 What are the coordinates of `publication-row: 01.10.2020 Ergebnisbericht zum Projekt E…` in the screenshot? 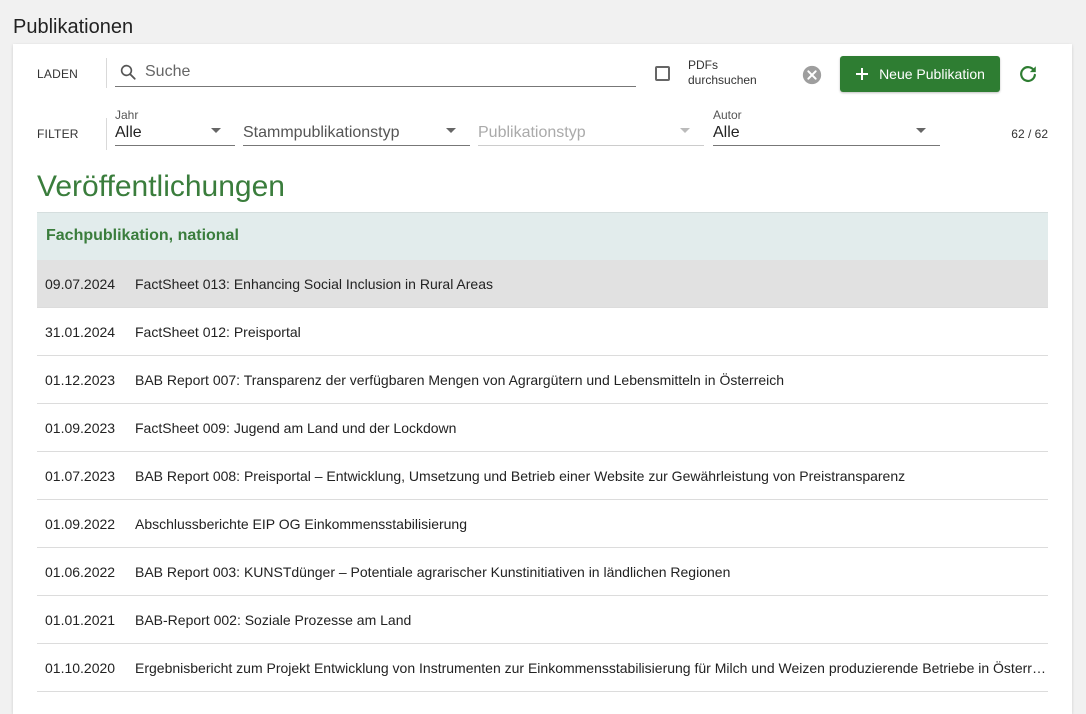 It's located at (542, 668).